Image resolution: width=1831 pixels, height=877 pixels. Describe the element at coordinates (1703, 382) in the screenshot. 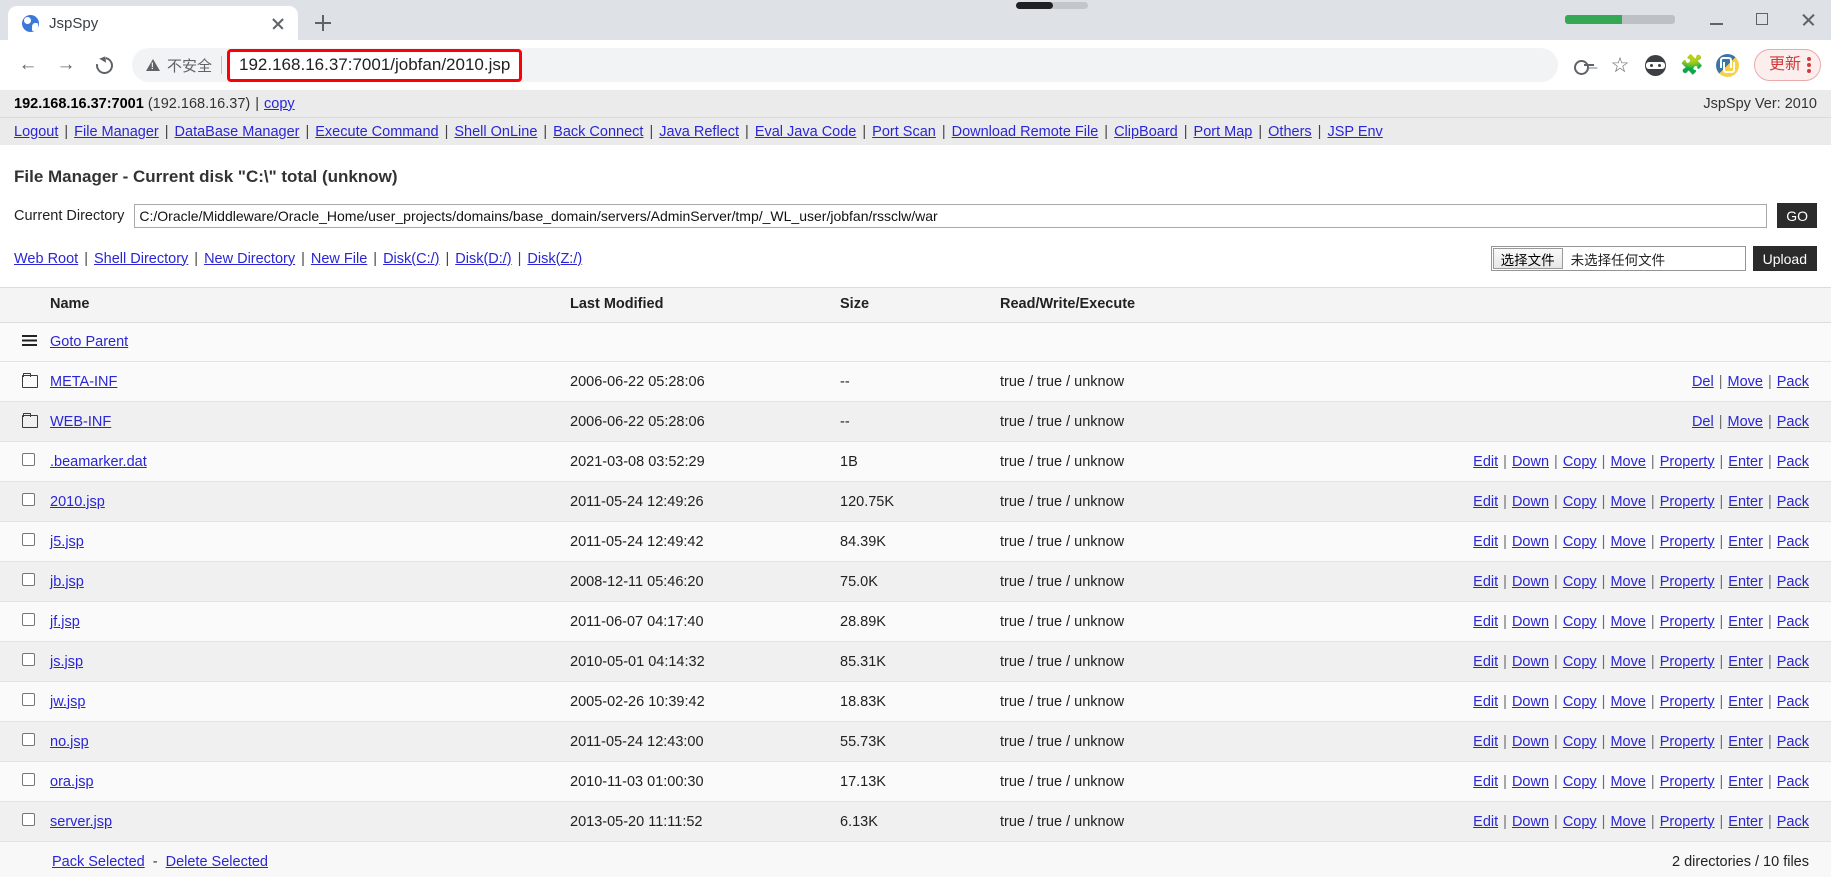

I see `action-del: Del` at that location.